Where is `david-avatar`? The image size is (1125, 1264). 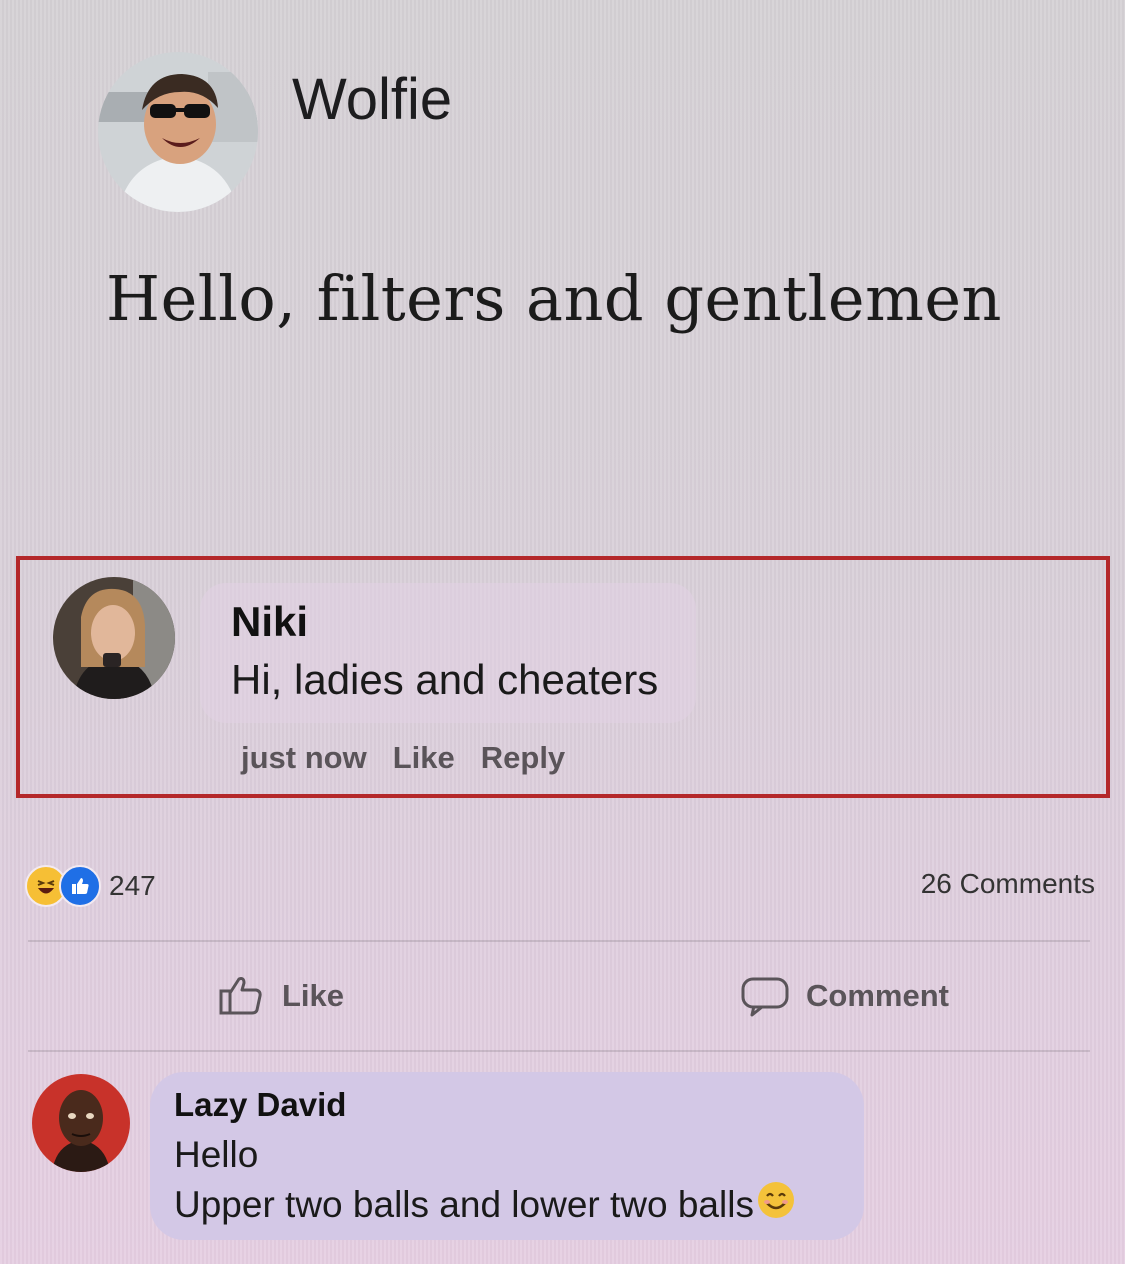 david-avatar is located at coordinates (81, 1123).